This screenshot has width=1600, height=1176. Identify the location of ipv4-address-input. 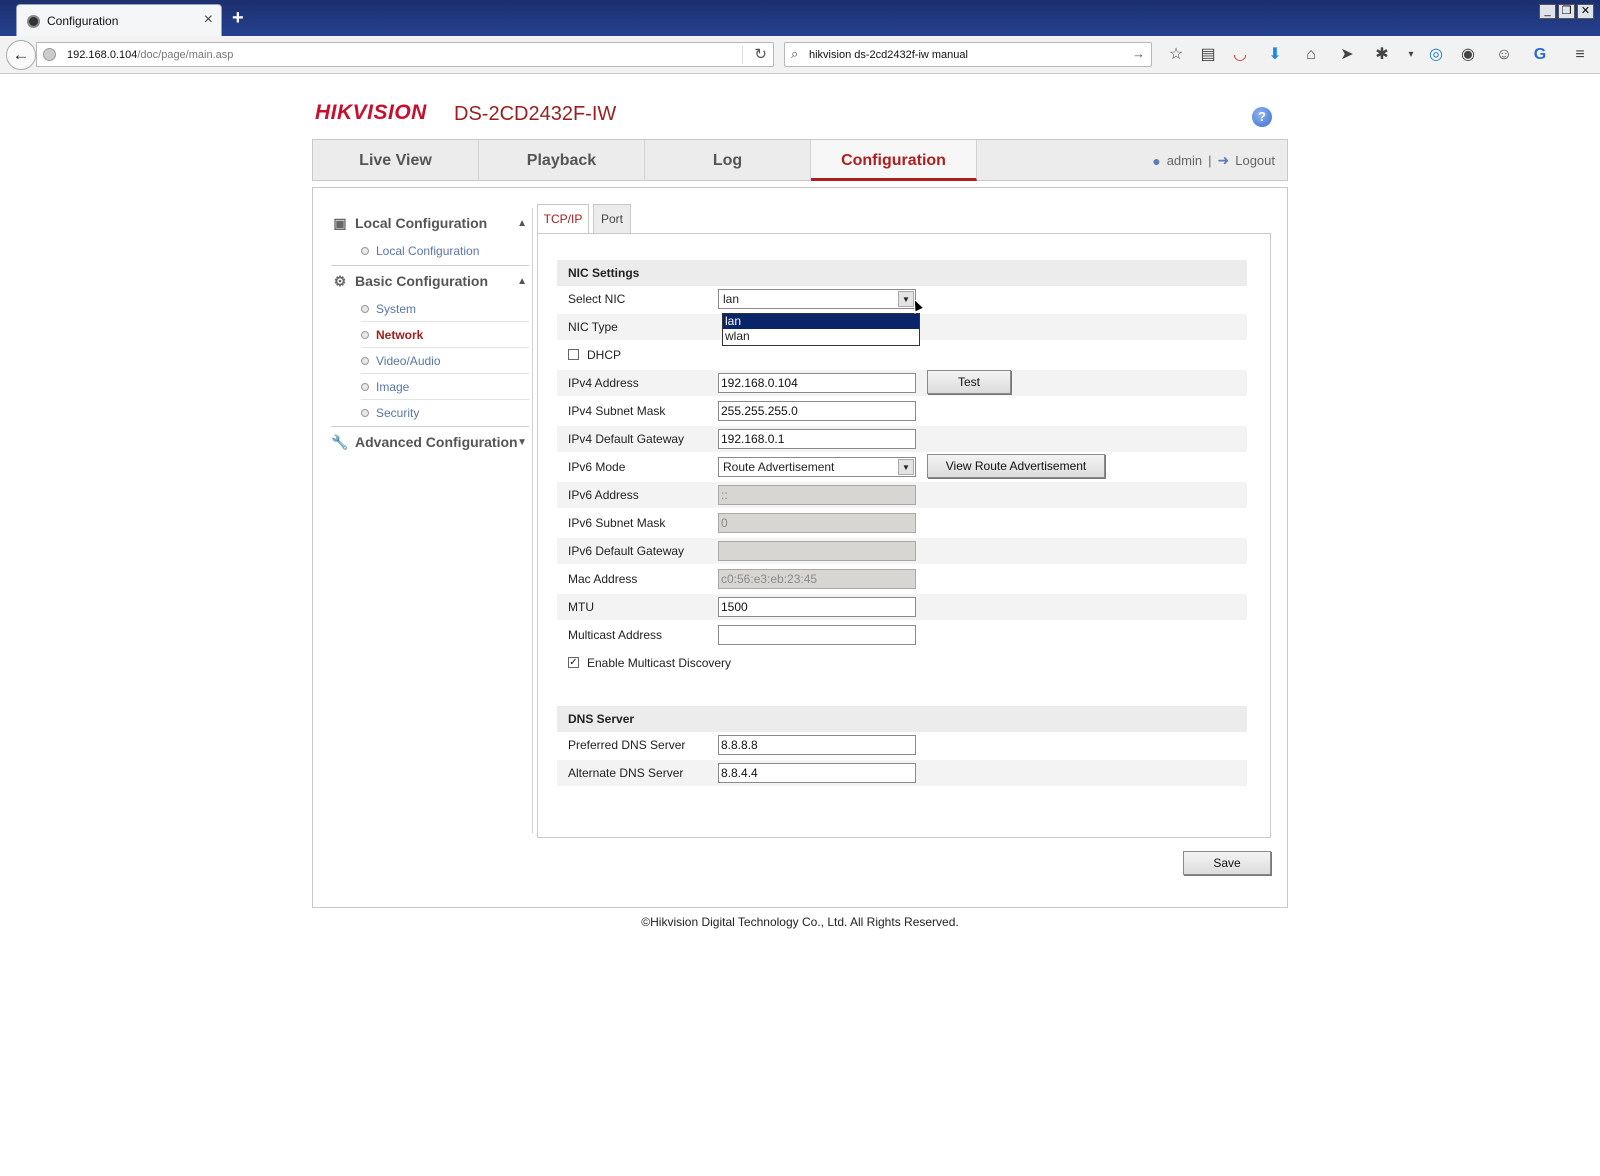
(817, 383).